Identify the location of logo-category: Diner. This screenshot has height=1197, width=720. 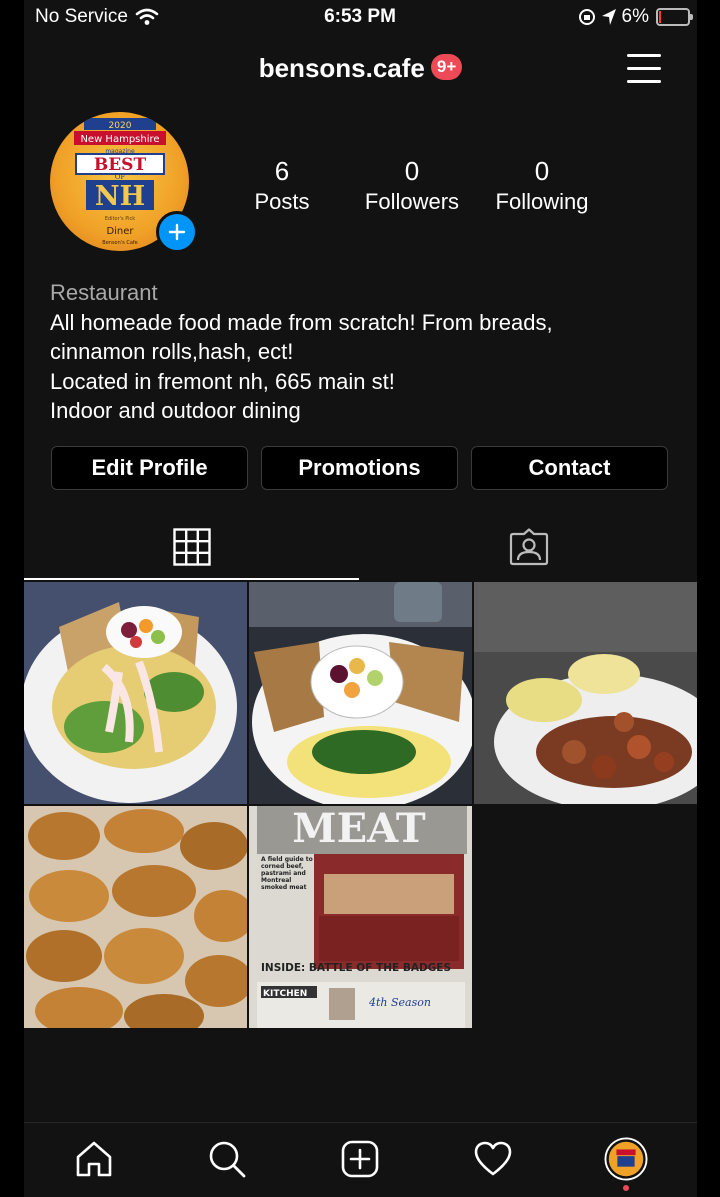
(120, 231).